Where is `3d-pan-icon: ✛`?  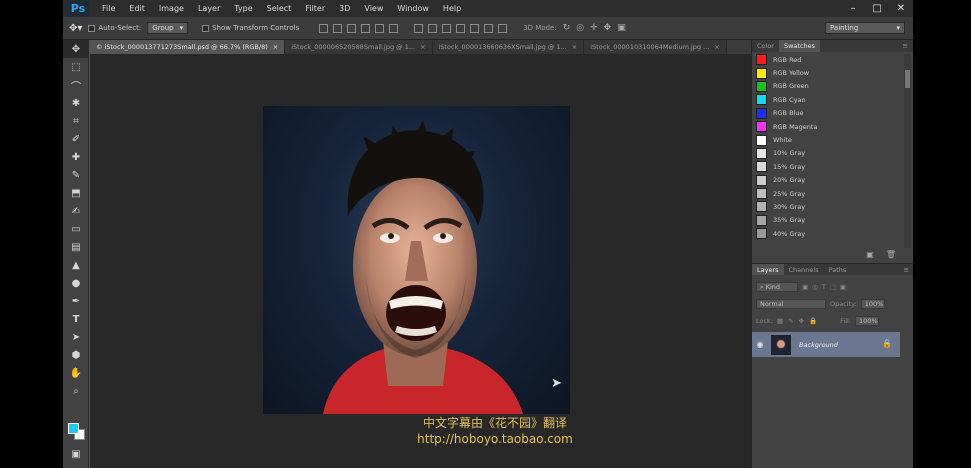
3d-pan-icon: ✛ is located at coordinates (594, 28).